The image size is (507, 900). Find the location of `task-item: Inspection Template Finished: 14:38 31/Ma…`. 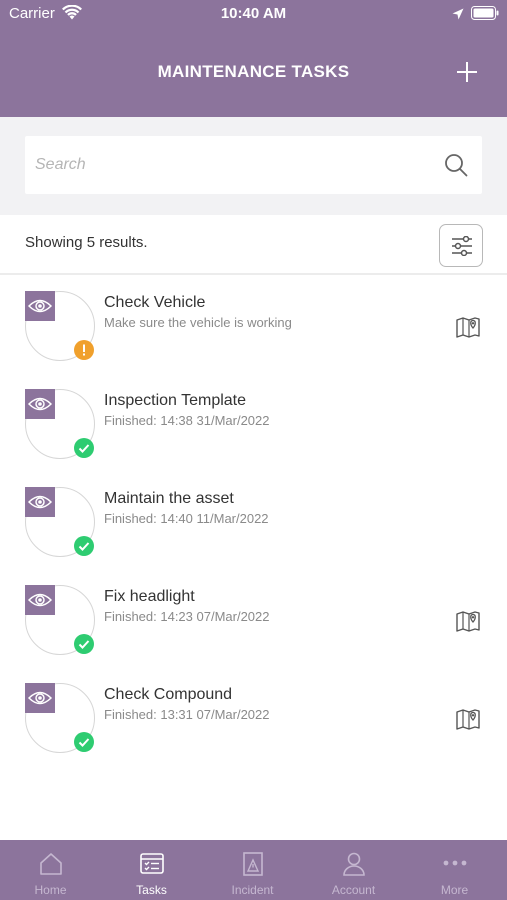

task-item: Inspection Template Finished: 14:38 31/Ma… is located at coordinates (253, 424).